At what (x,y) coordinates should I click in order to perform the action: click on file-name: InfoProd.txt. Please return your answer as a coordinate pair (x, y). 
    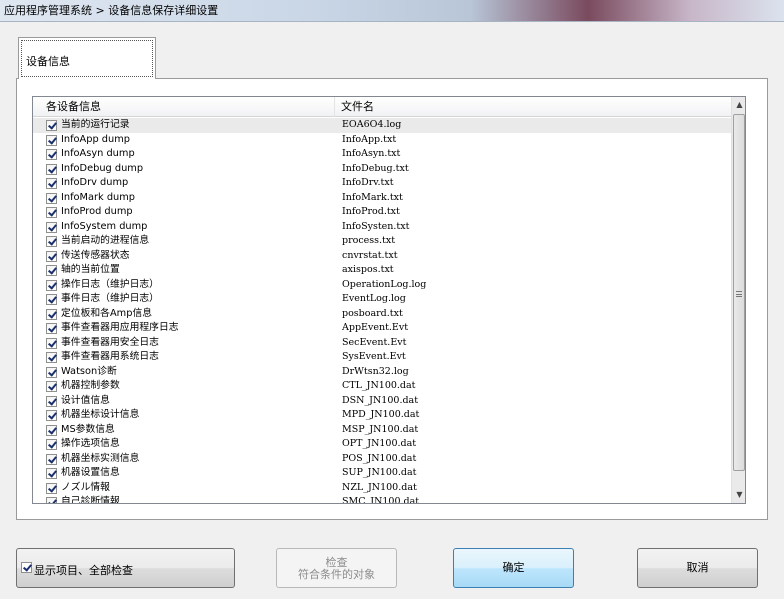
    Looking at the image, I should click on (371, 211).